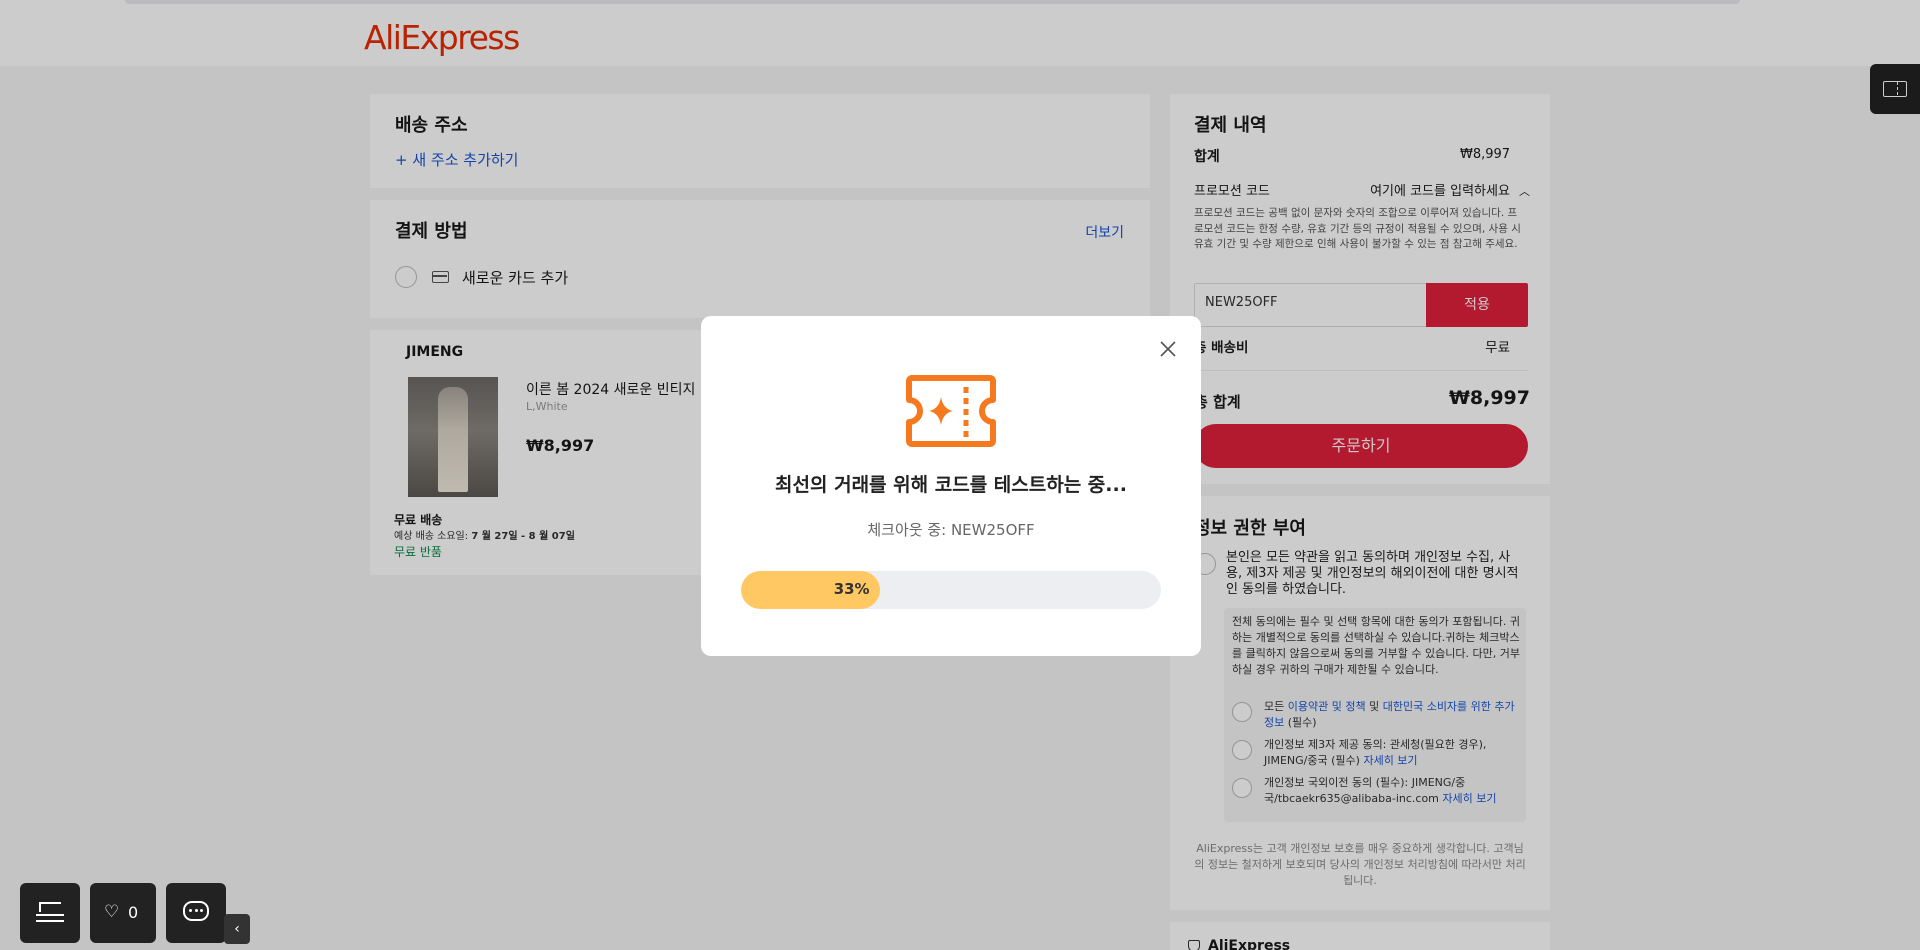 The image size is (1920, 950). I want to click on wishlist-count: 0, so click(133, 912).